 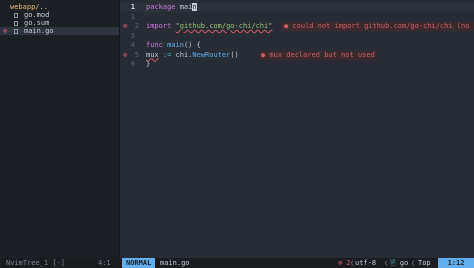 I want to click on code-token: NewRouter, so click(x=211, y=54).